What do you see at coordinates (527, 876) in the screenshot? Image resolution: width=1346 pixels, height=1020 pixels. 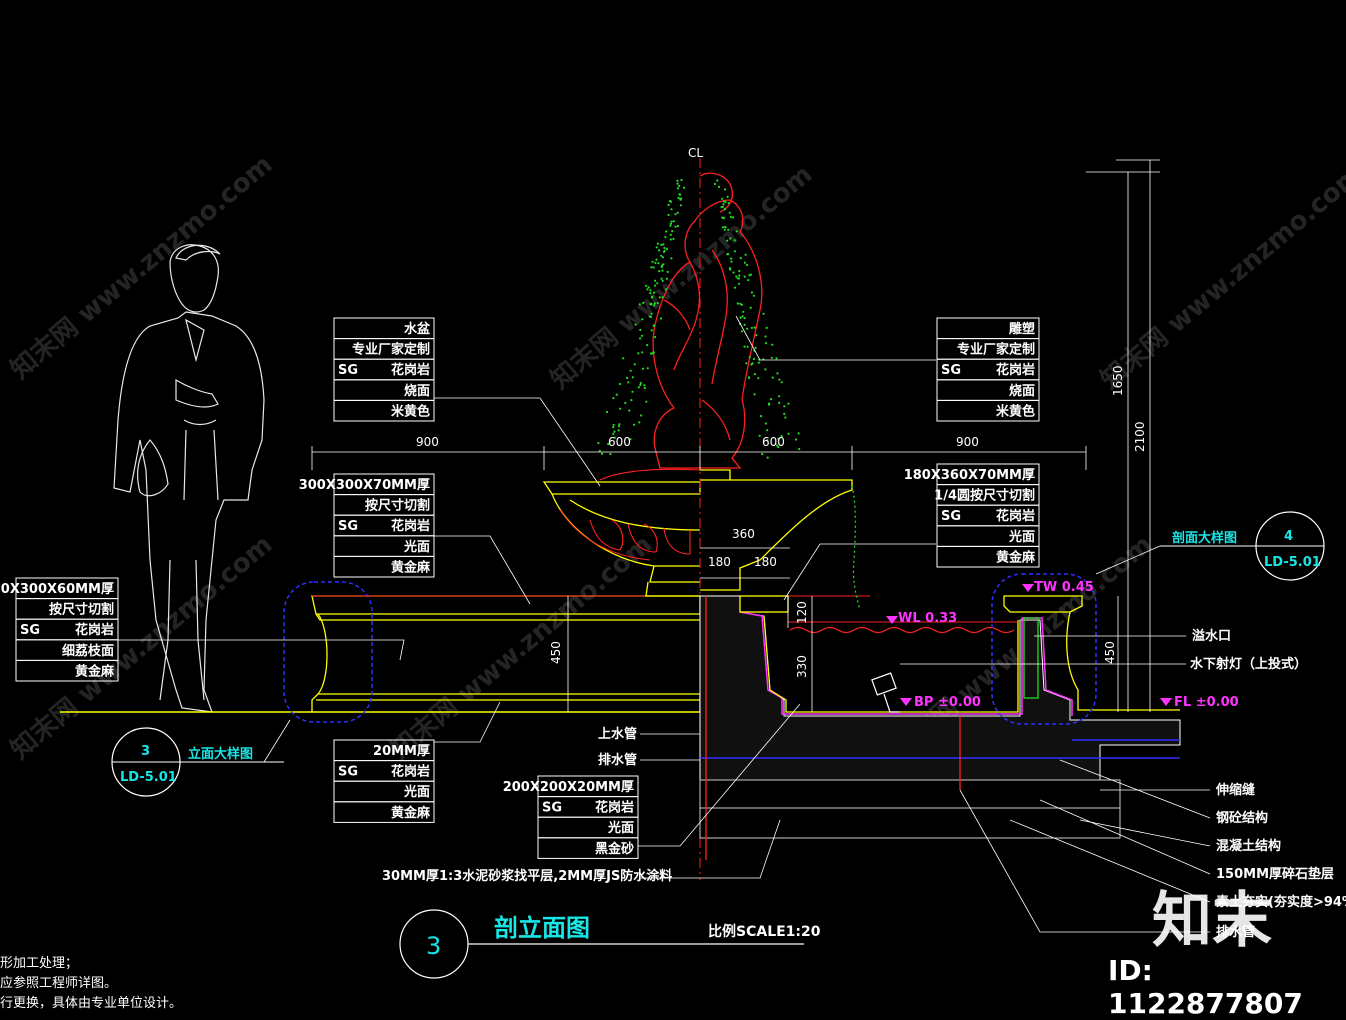 I see `label-mortar: 30MM厚1:3水泥砂浆找平层,2MM厚JS防水涂料` at bounding box center [527, 876].